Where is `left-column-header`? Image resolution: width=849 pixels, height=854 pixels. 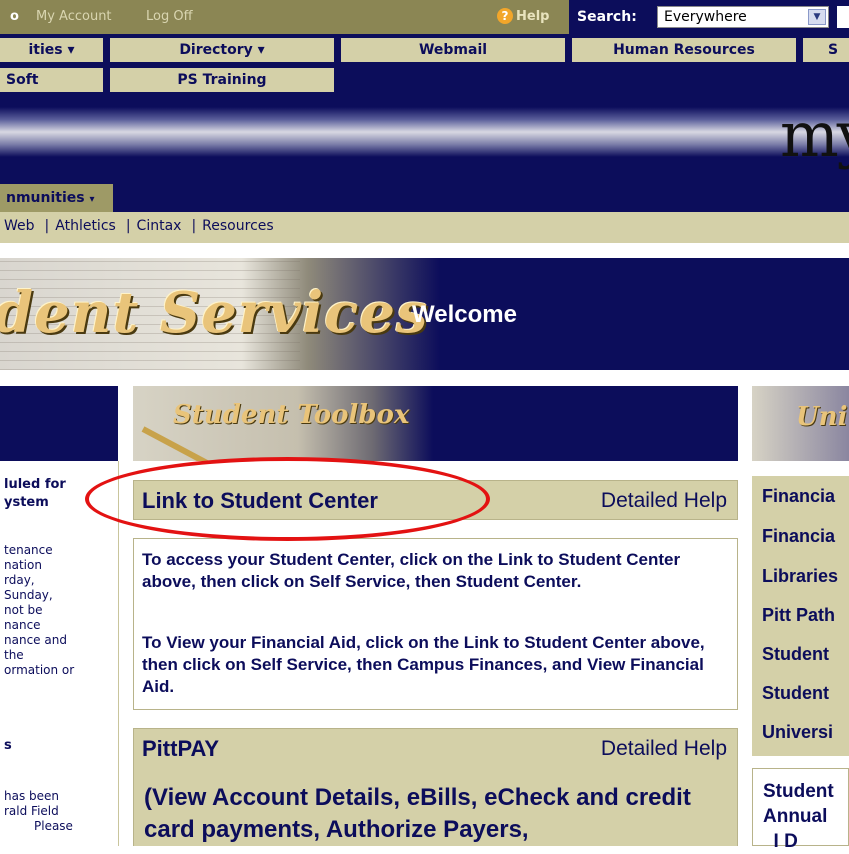
left-column-header is located at coordinates (59, 423).